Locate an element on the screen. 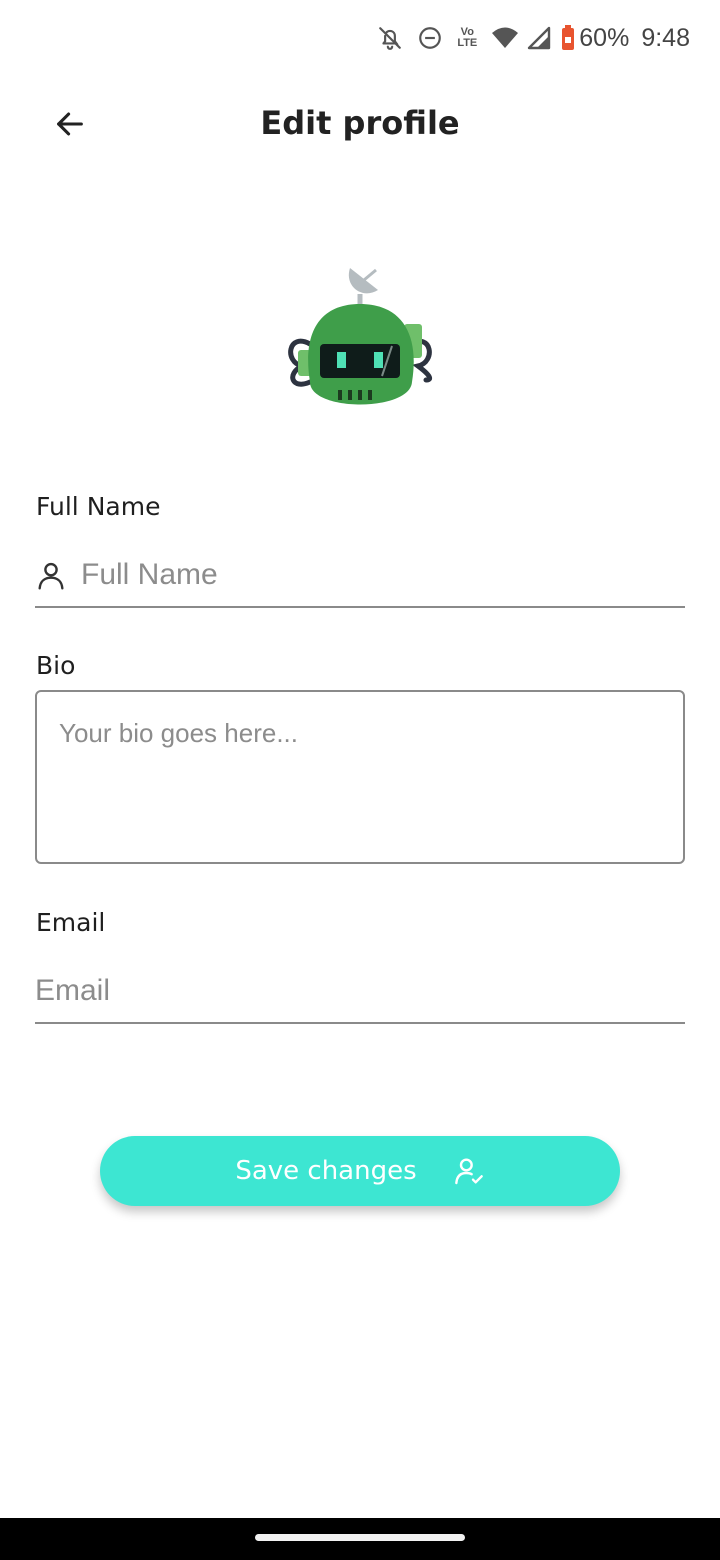 This screenshot has width=720, height=1560. home-gesture-handle is located at coordinates (360, 1537).